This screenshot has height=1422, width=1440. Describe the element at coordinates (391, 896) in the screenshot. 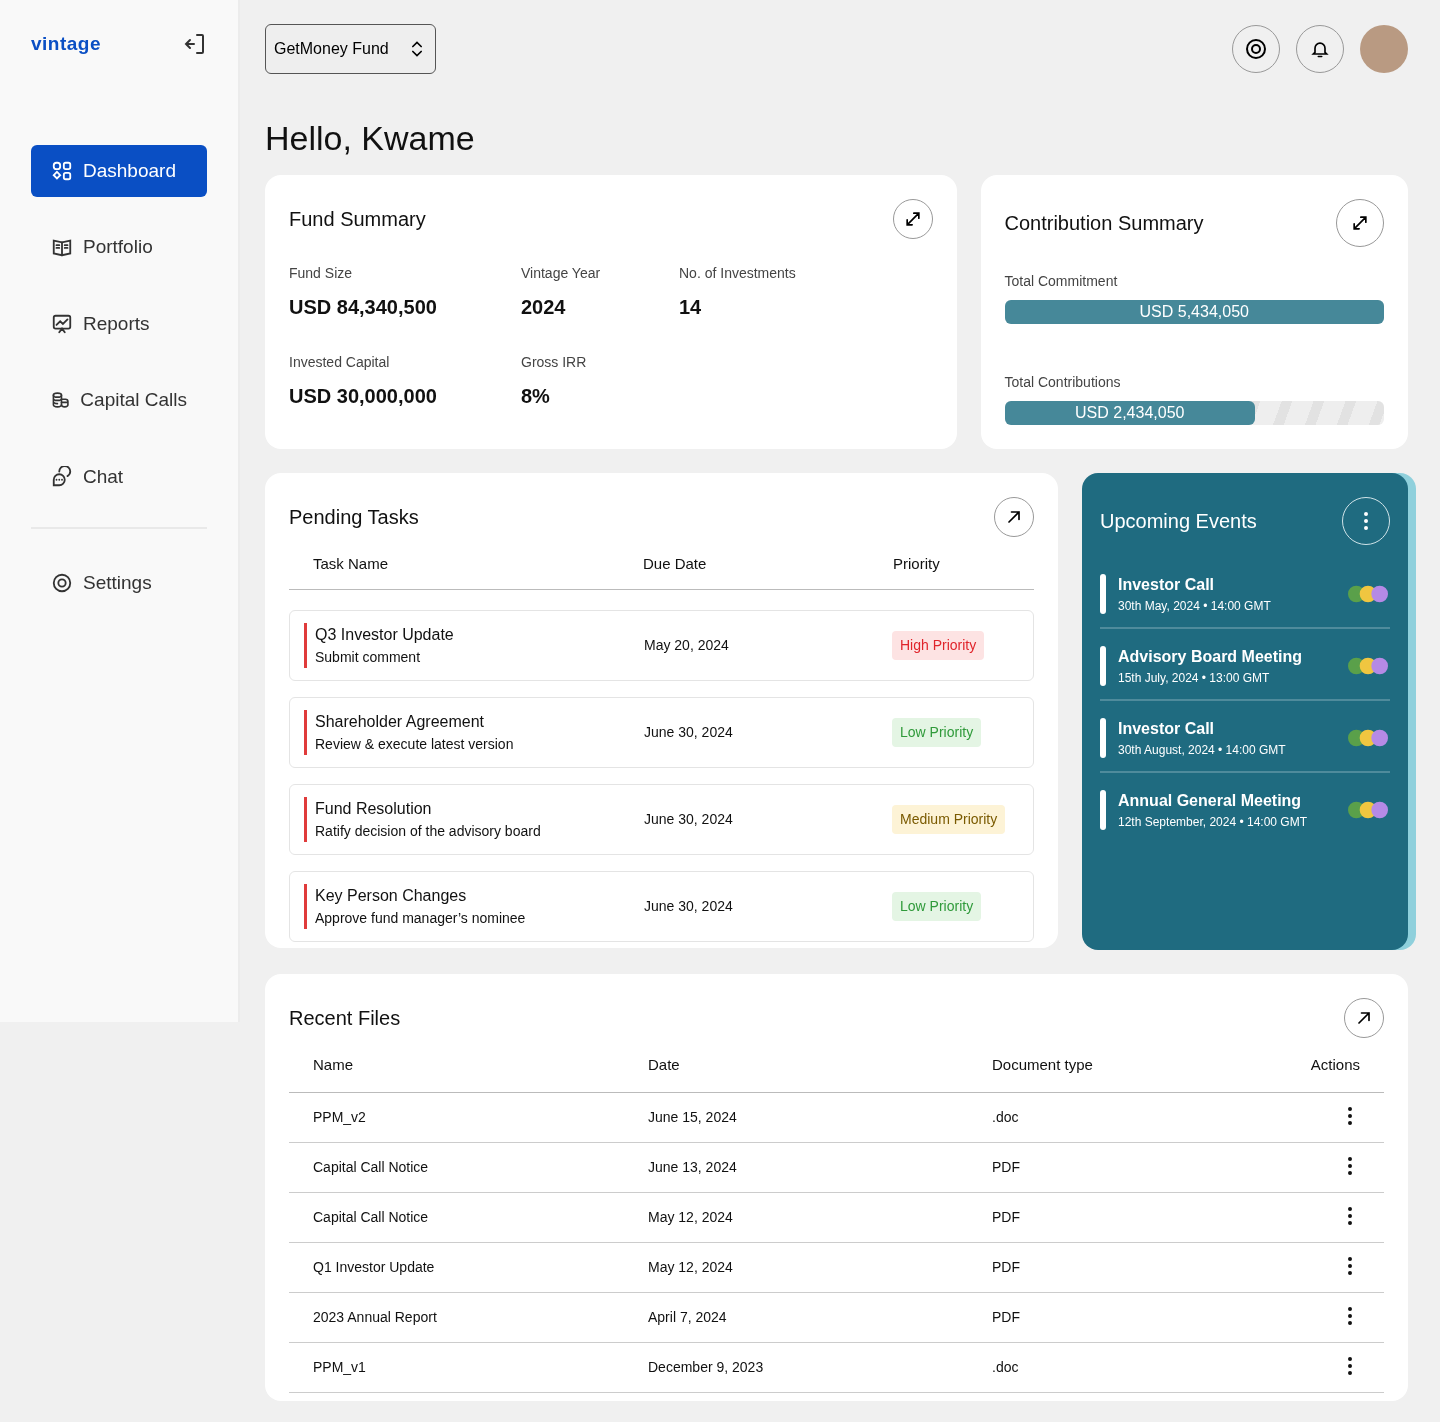

I see `task-name: Key Person Changes` at that location.